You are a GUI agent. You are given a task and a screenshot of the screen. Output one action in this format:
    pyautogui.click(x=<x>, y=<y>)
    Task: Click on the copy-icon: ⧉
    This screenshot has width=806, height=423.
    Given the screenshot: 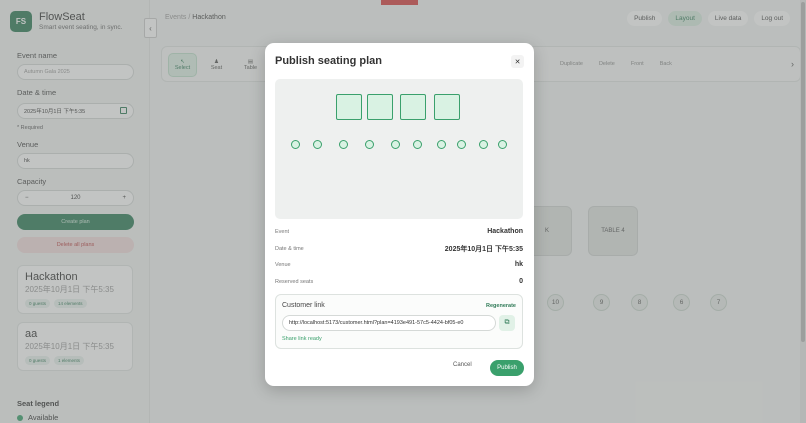 What is the action you would take?
    pyautogui.click(x=507, y=323)
    